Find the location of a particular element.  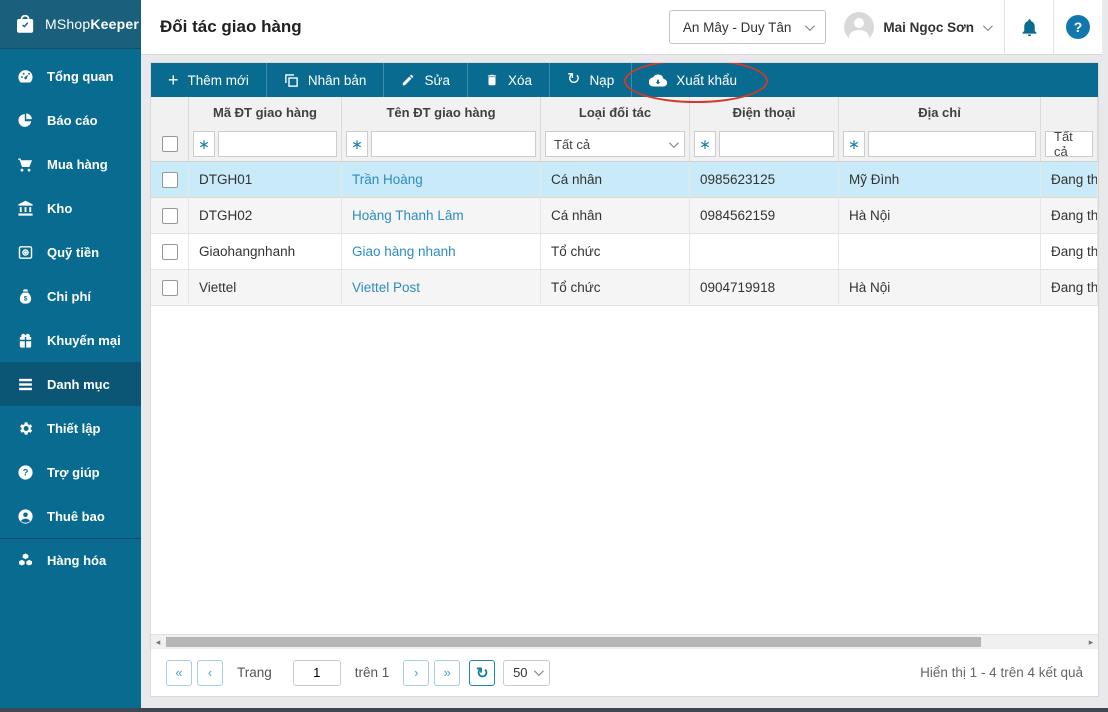

next-page-button: › is located at coordinates (416, 672).